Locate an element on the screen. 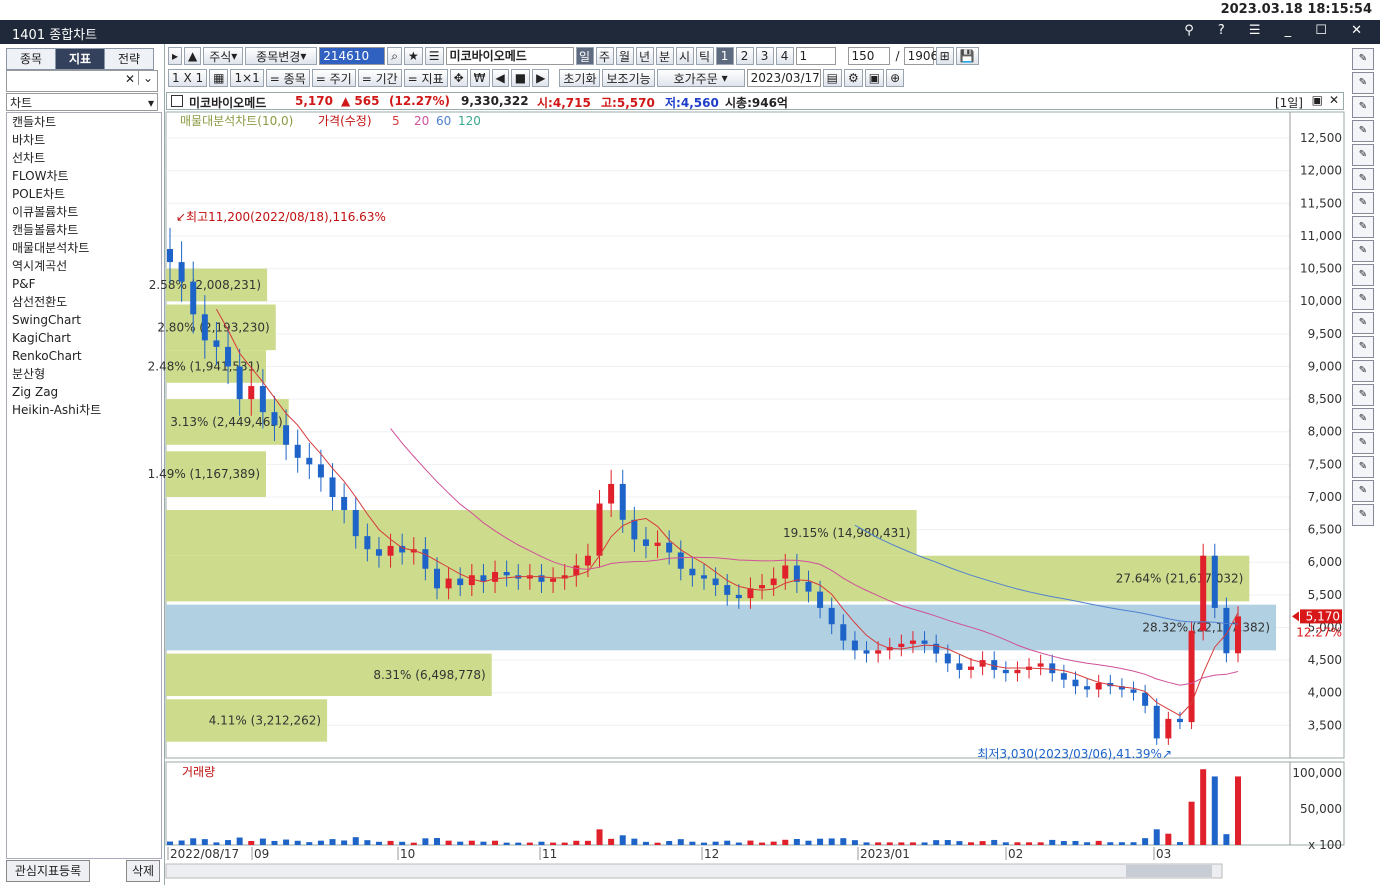  x-axis-label: 11 is located at coordinates (549, 854).